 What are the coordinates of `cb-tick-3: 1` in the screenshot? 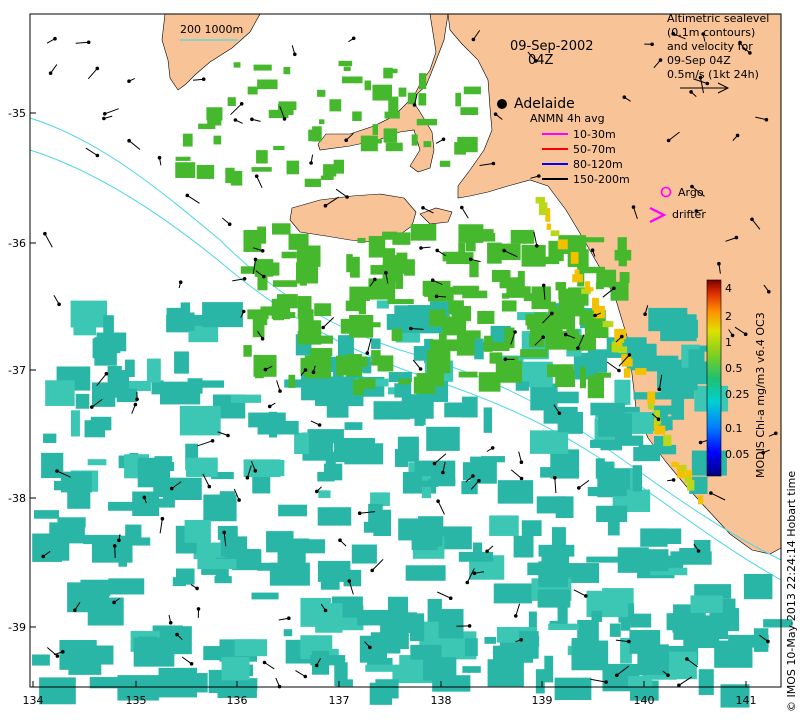 It's located at (728, 342).